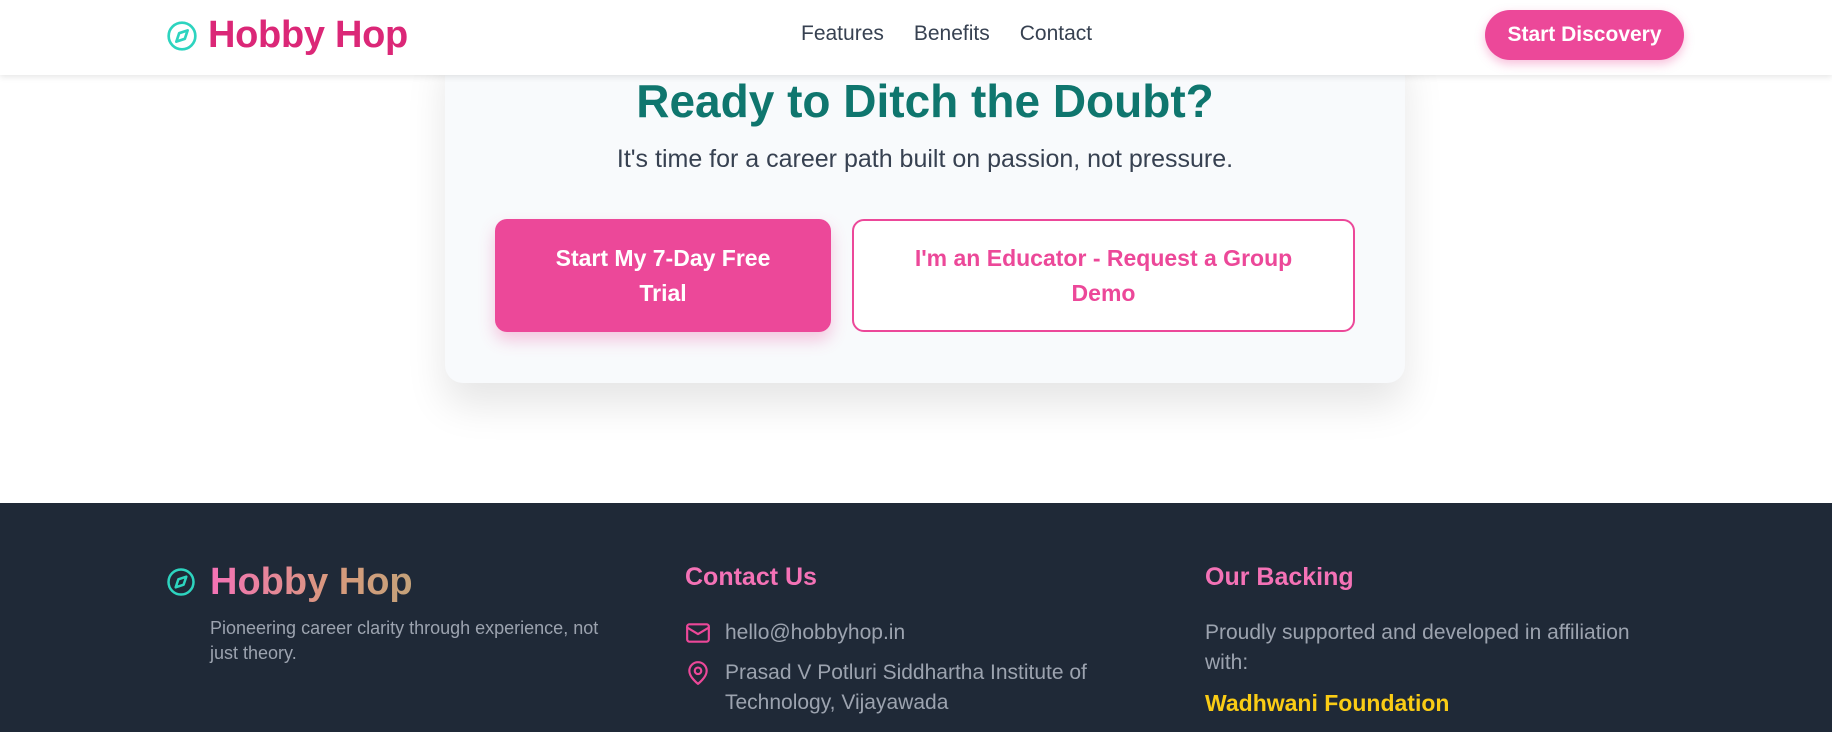  What do you see at coordinates (1279, 577) in the screenshot?
I see `our-backing-heading: Our Backing` at bounding box center [1279, 577].